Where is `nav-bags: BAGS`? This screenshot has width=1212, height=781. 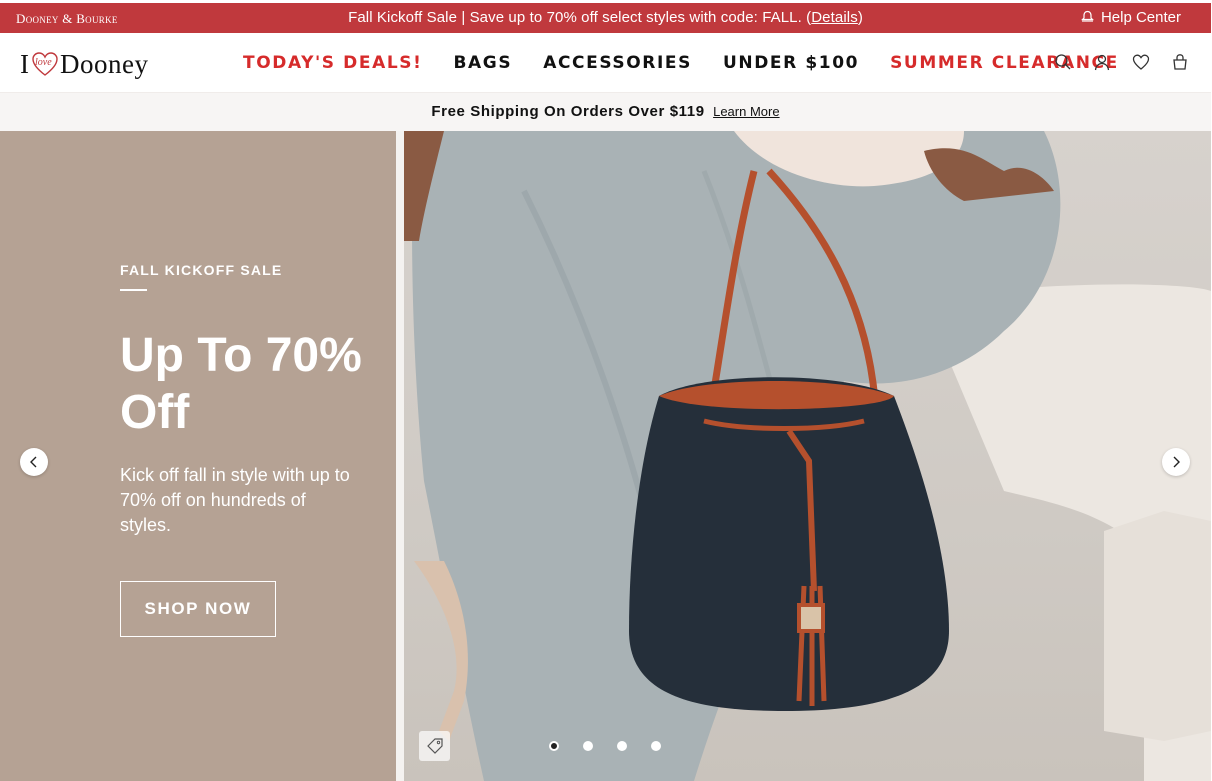 nav-bags: BAGS is located at coordinates (482, 63).